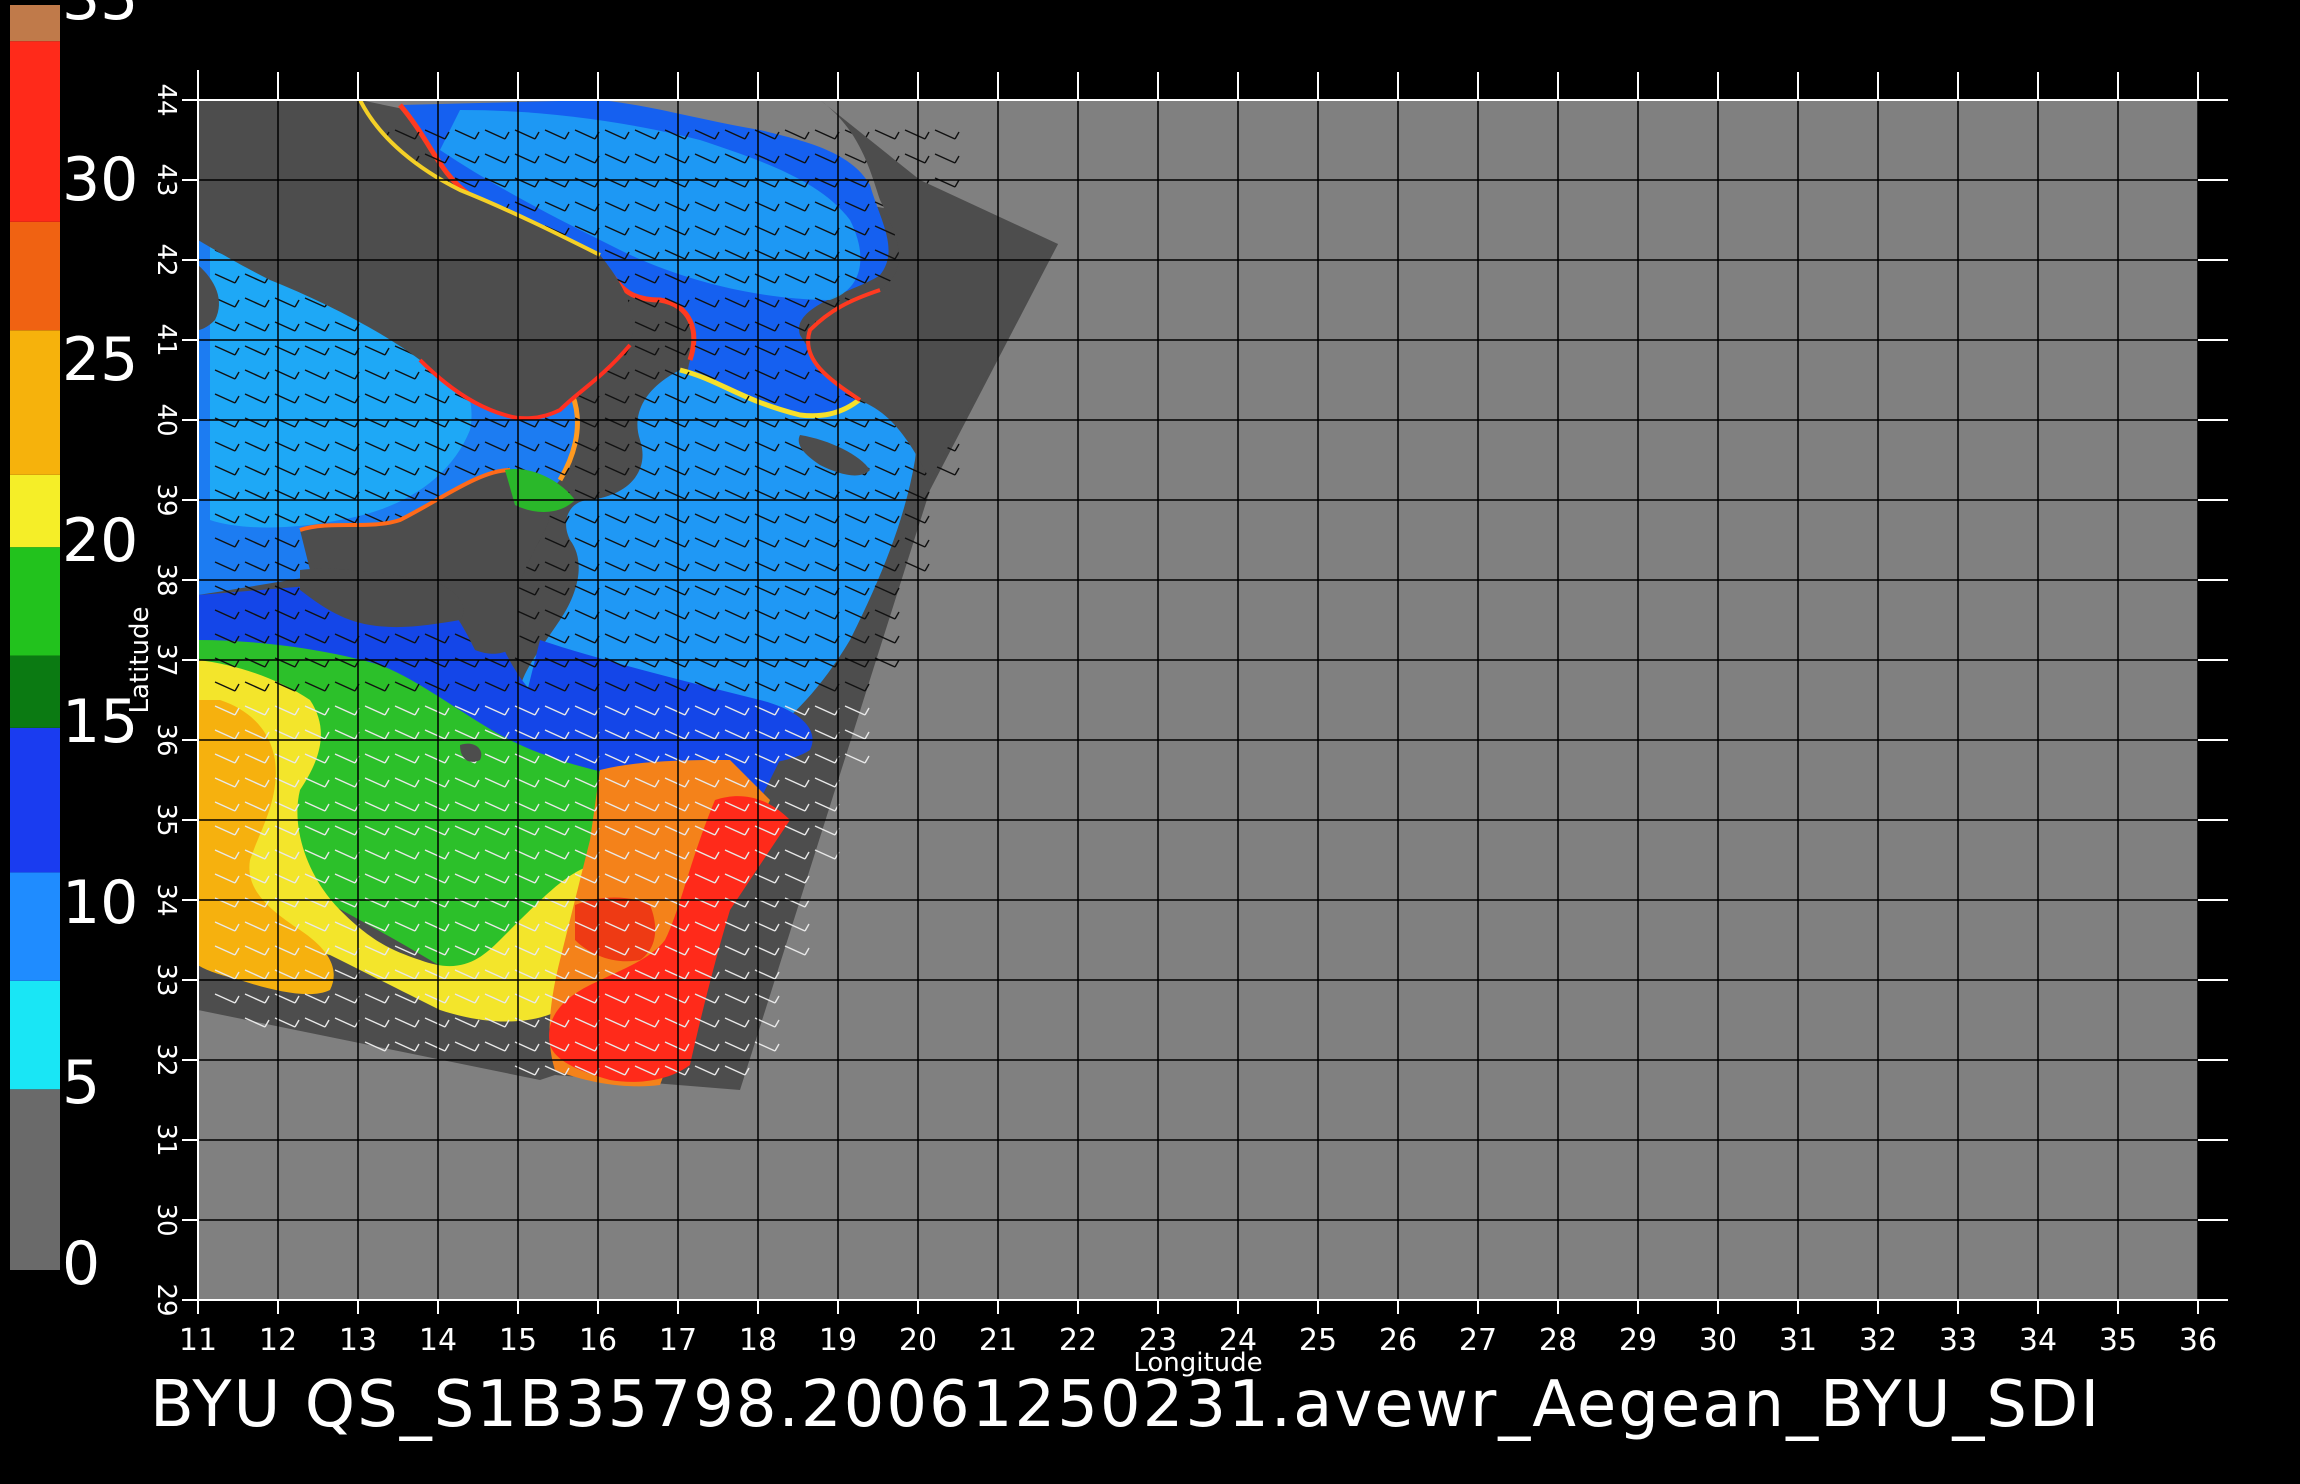  I want to click on y-tick-label: 29, so click(166, 1299).